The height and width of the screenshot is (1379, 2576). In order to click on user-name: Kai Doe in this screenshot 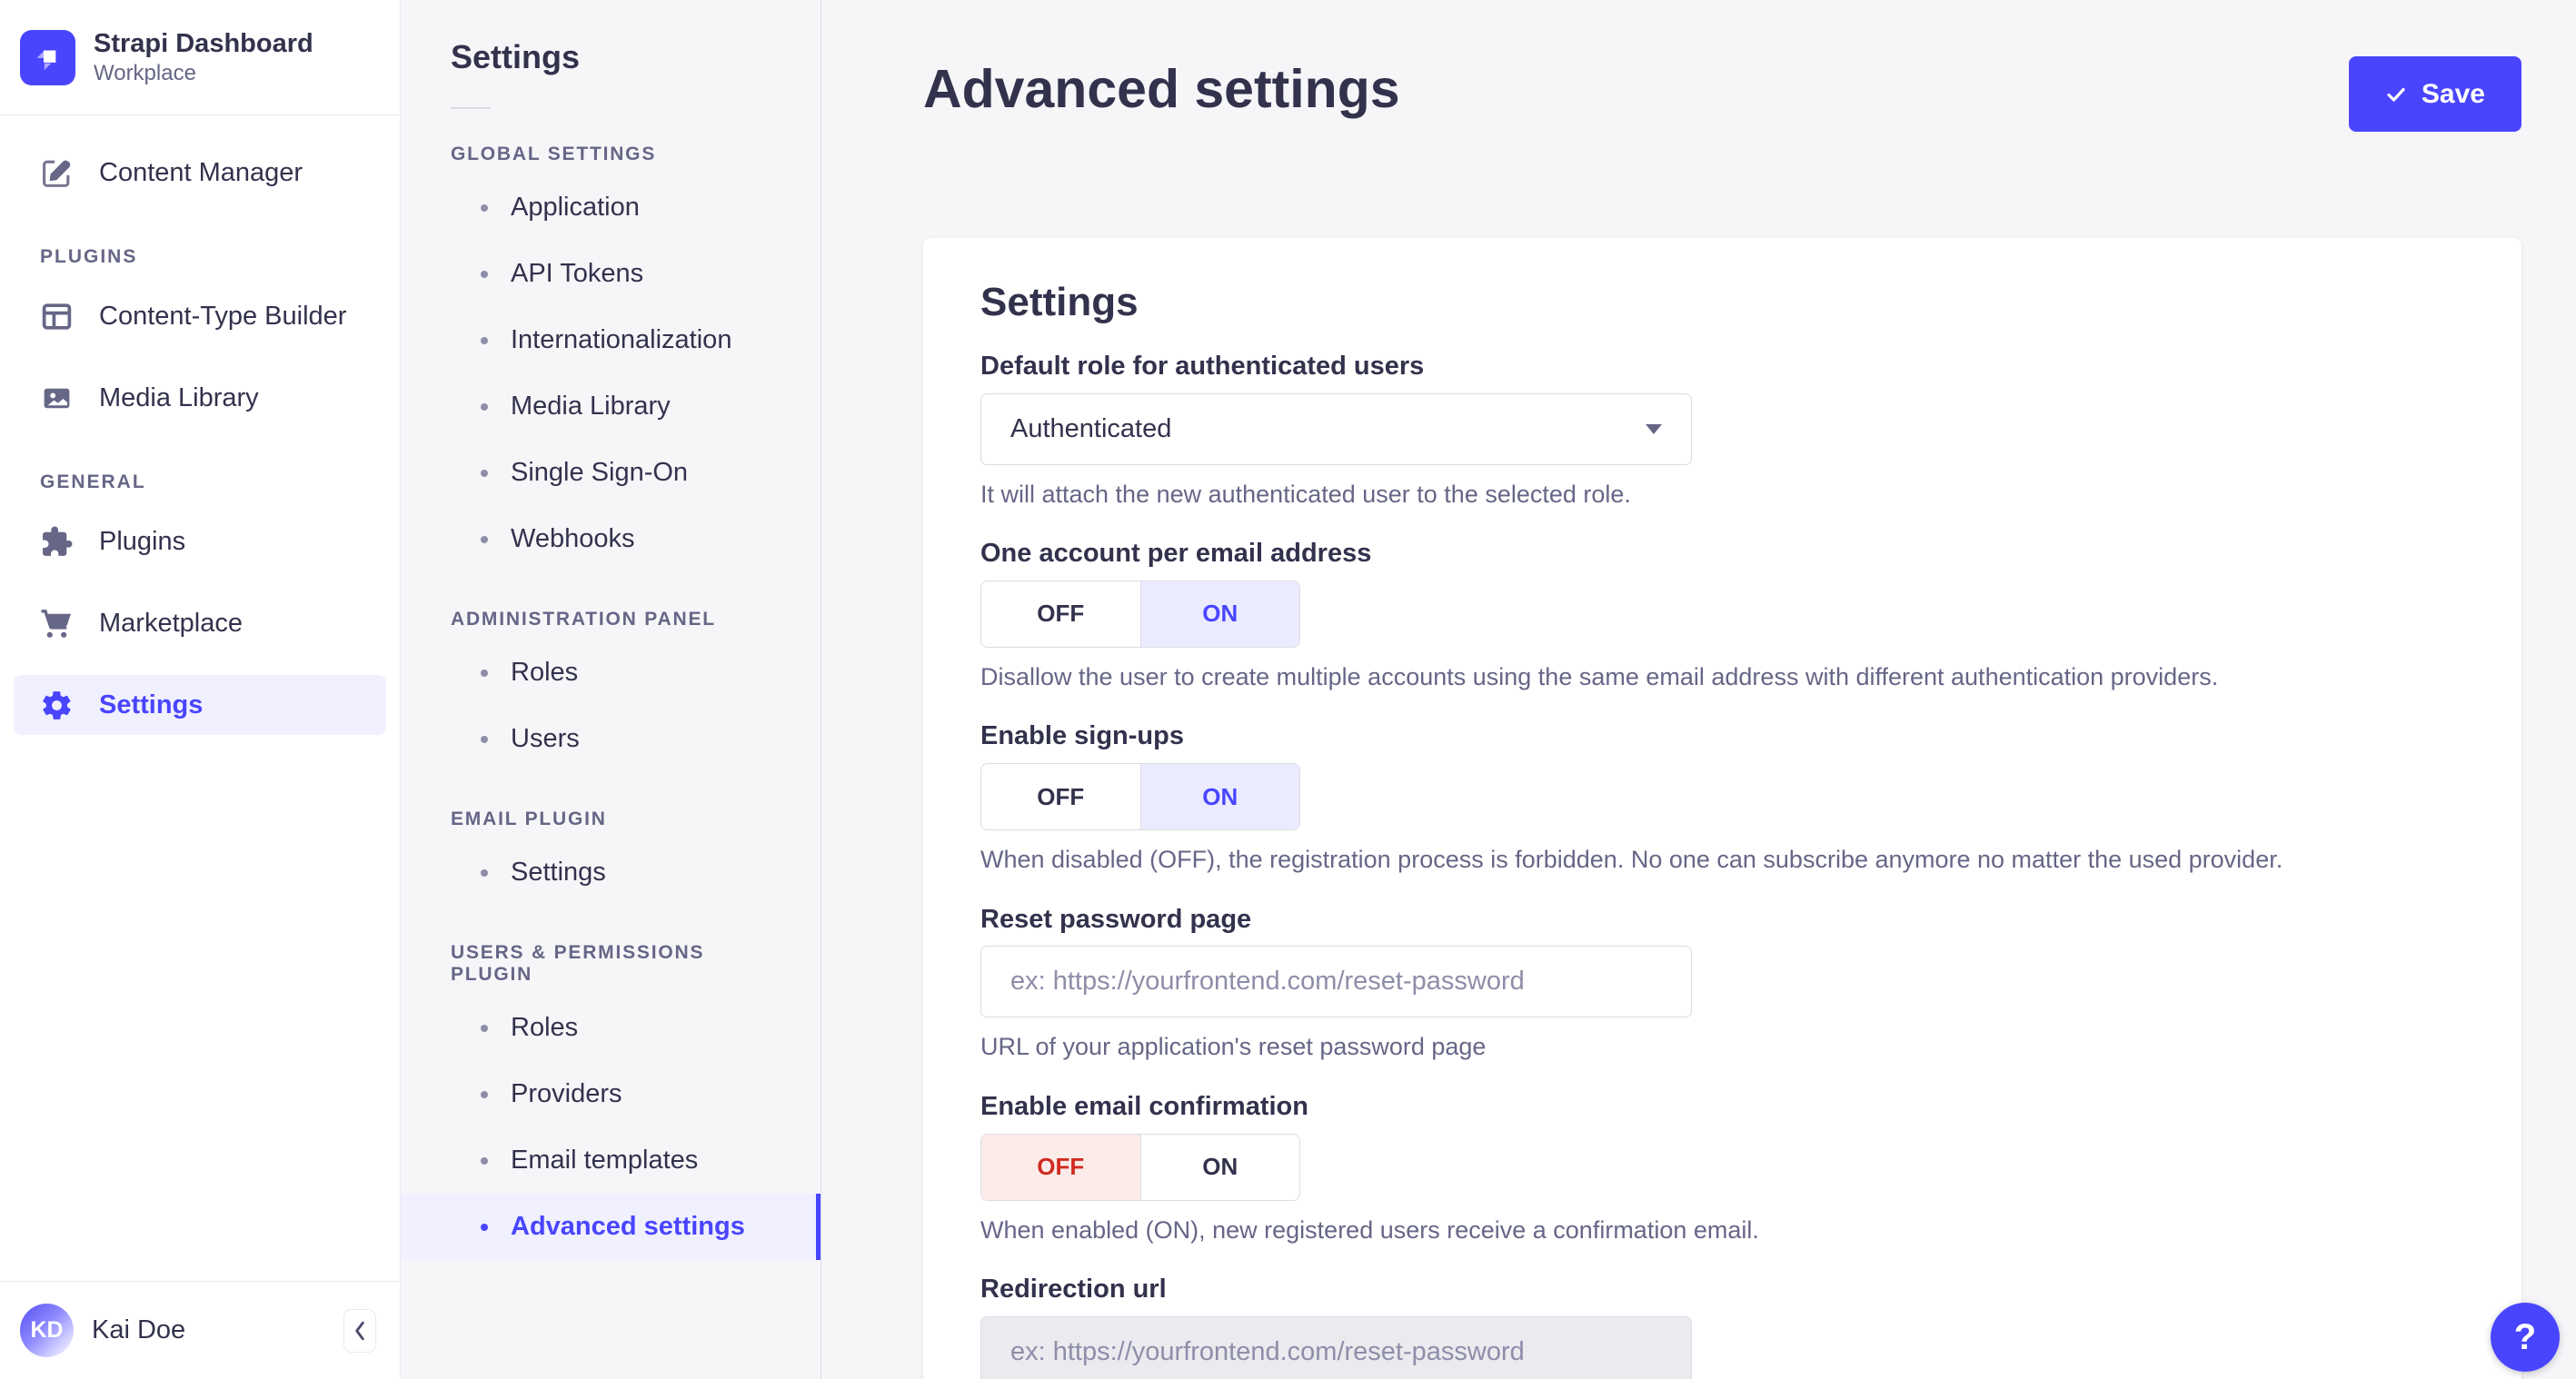, I will do `click(139, 1329)`.